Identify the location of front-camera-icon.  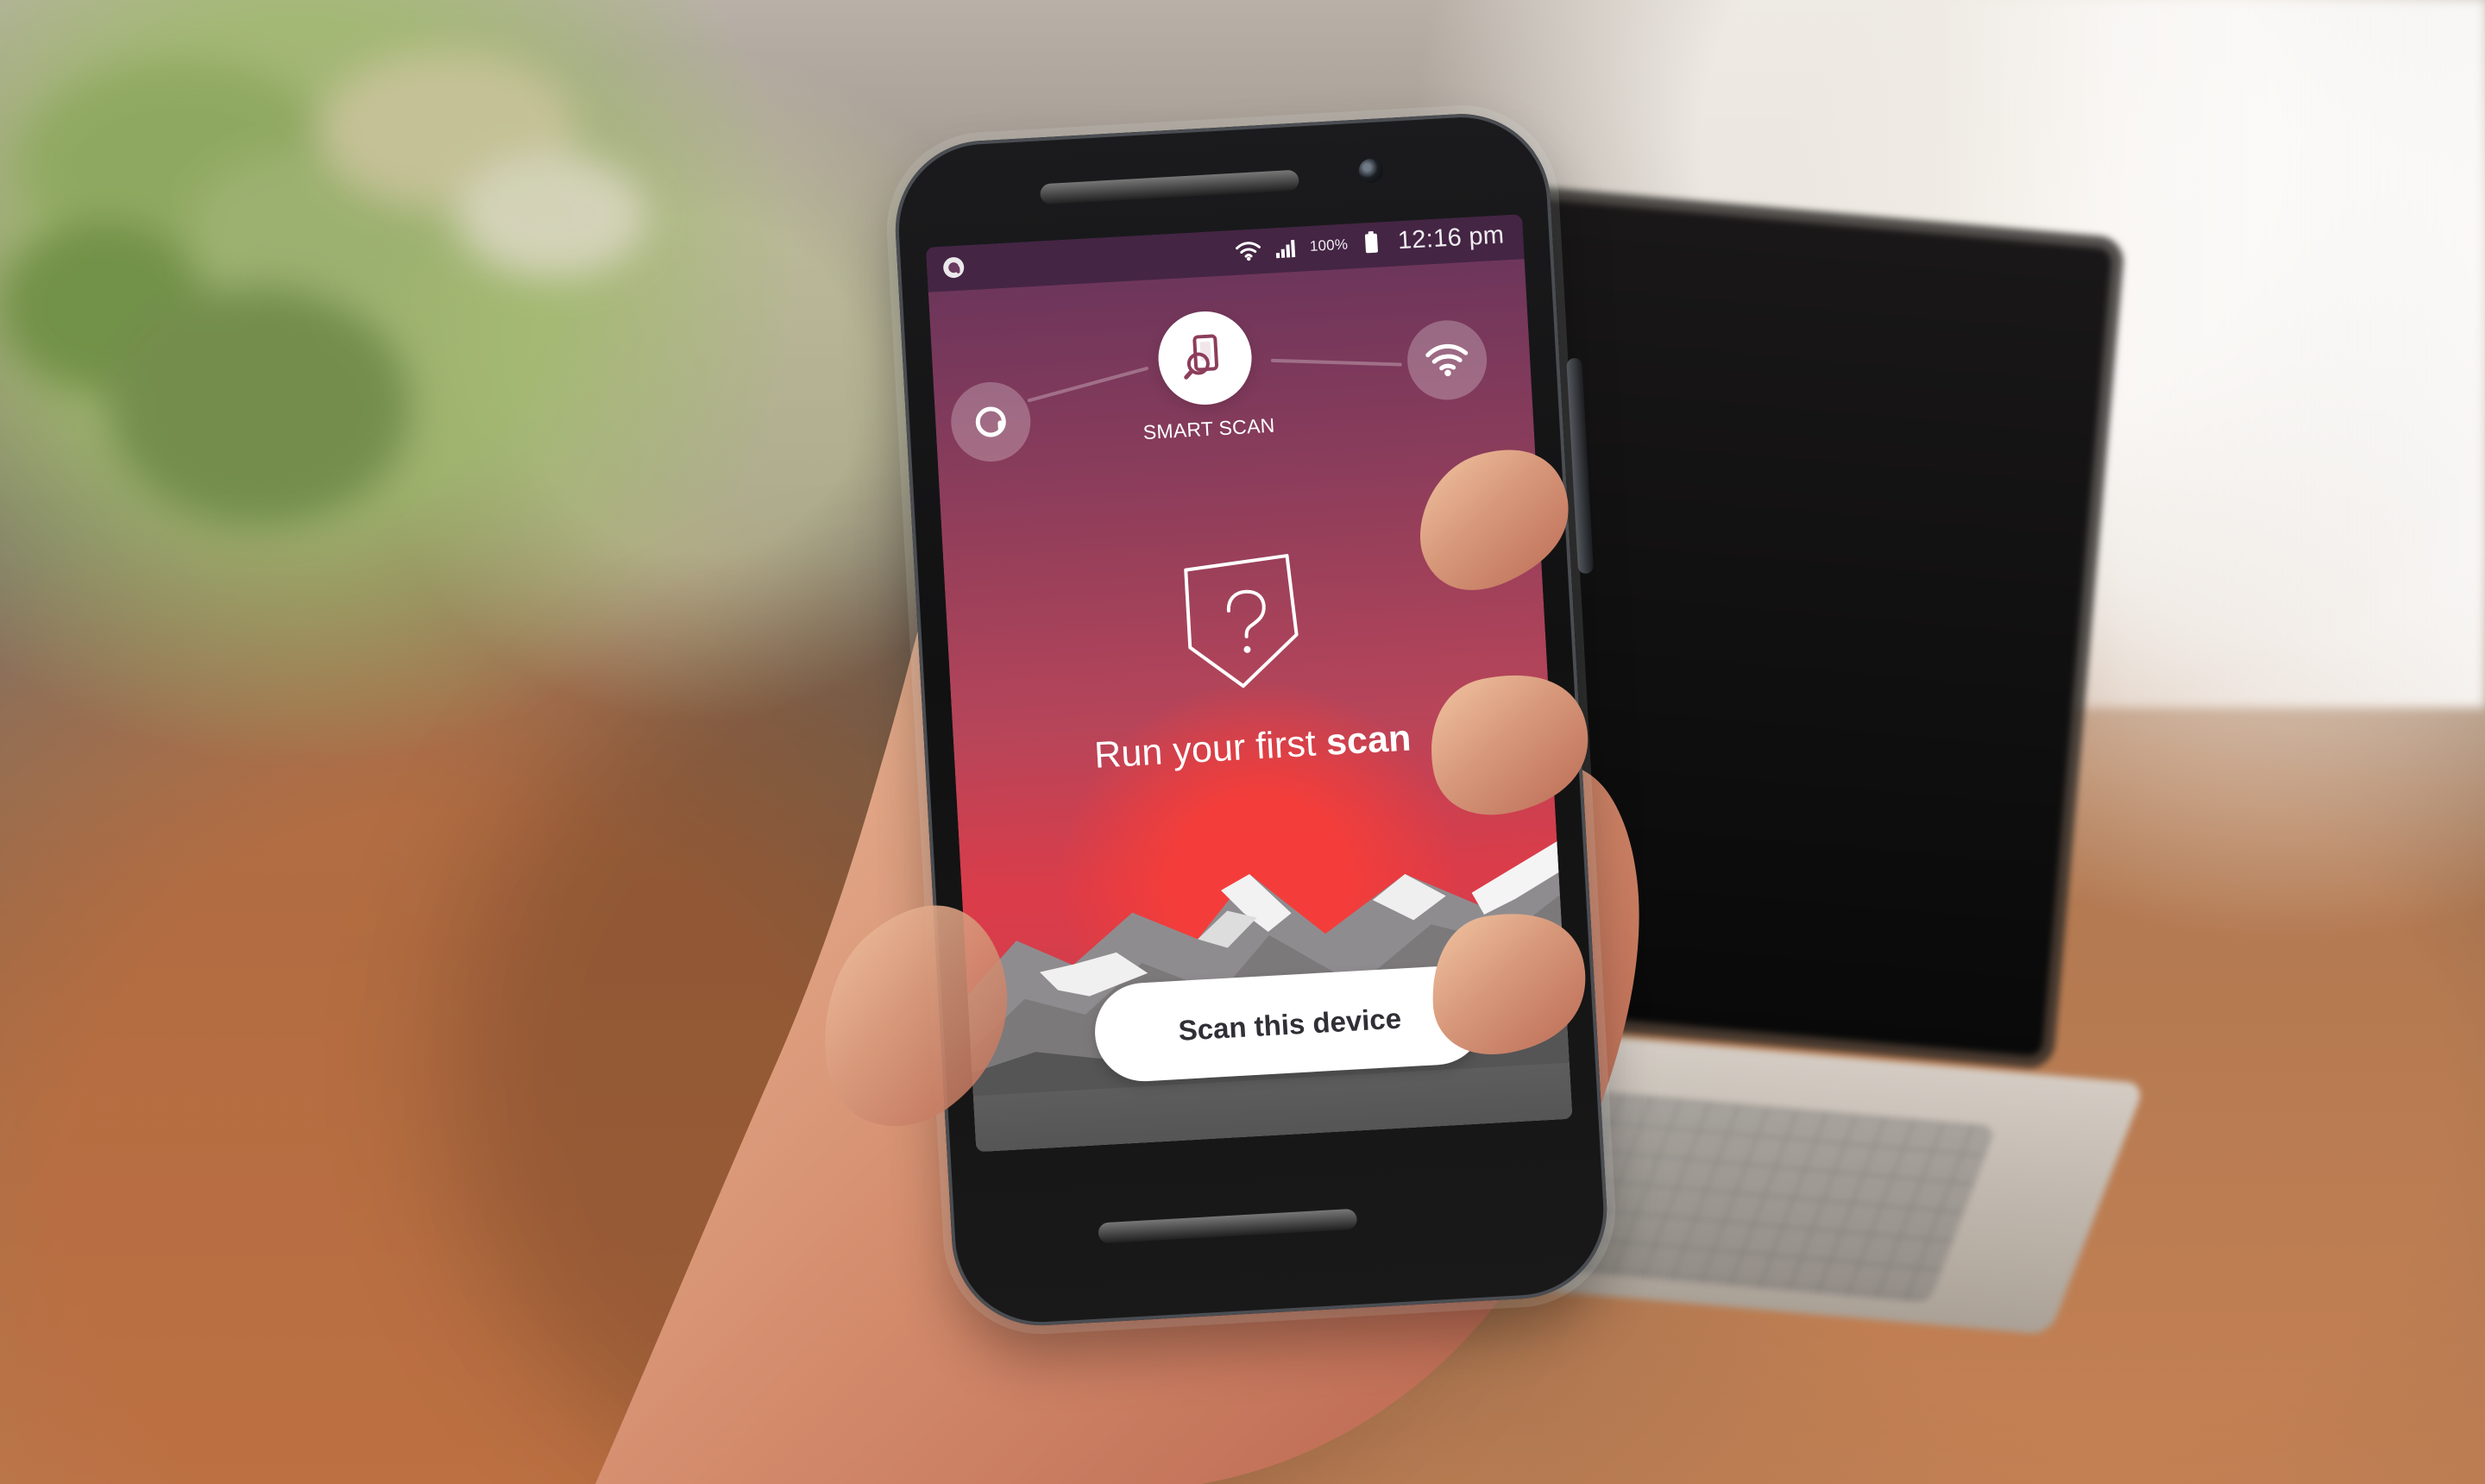
(1370, 171).